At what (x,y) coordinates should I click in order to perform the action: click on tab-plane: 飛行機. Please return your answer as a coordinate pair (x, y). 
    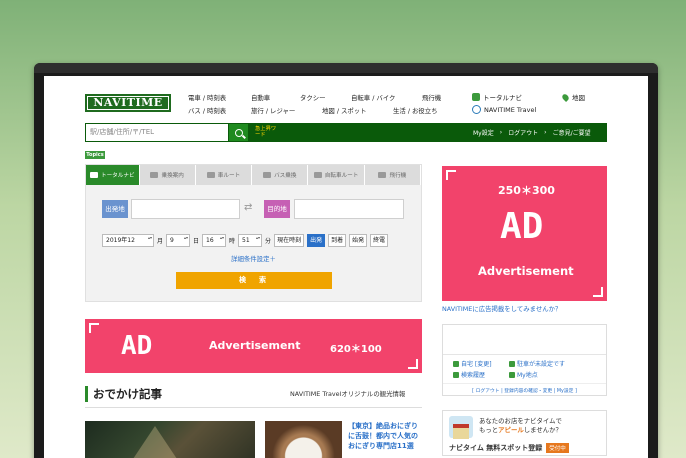
    Looking at the image, I should click on (393, 175).